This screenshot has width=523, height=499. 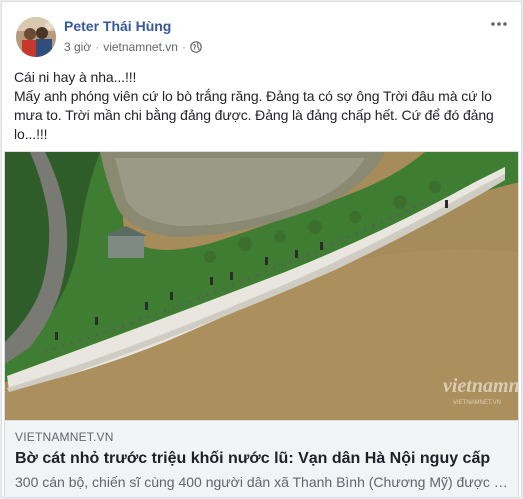 I want to click on more-options-icon, so click(x=499, y=24).